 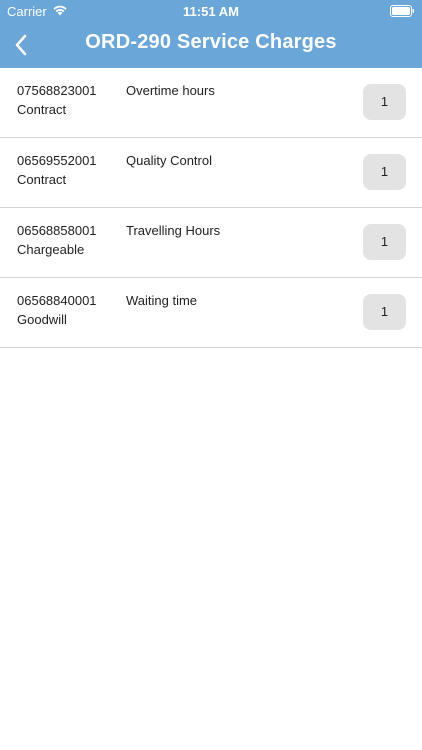 I want to click on battery-icon, so click(x=402, y=11).